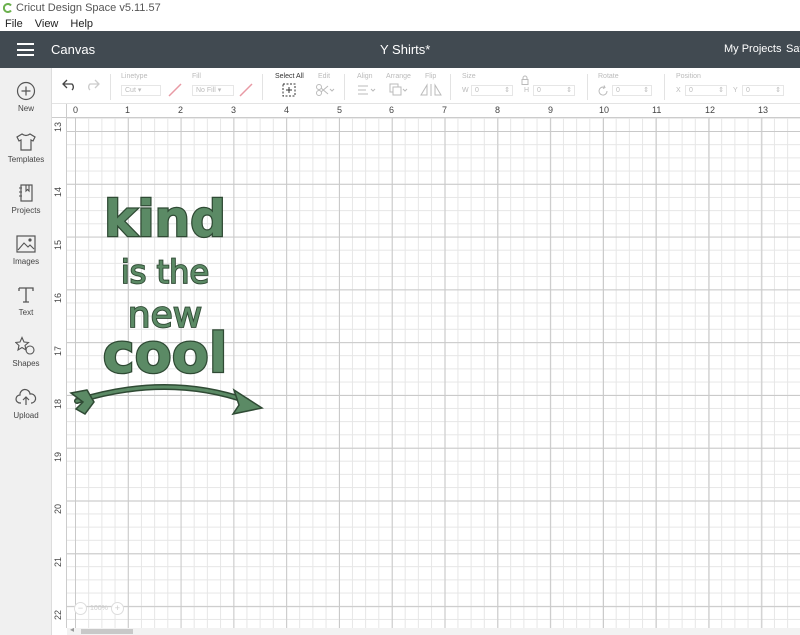  Describe the element at coordinates (26, 193) in the screenshot. I see `notebook-icon` at that location.